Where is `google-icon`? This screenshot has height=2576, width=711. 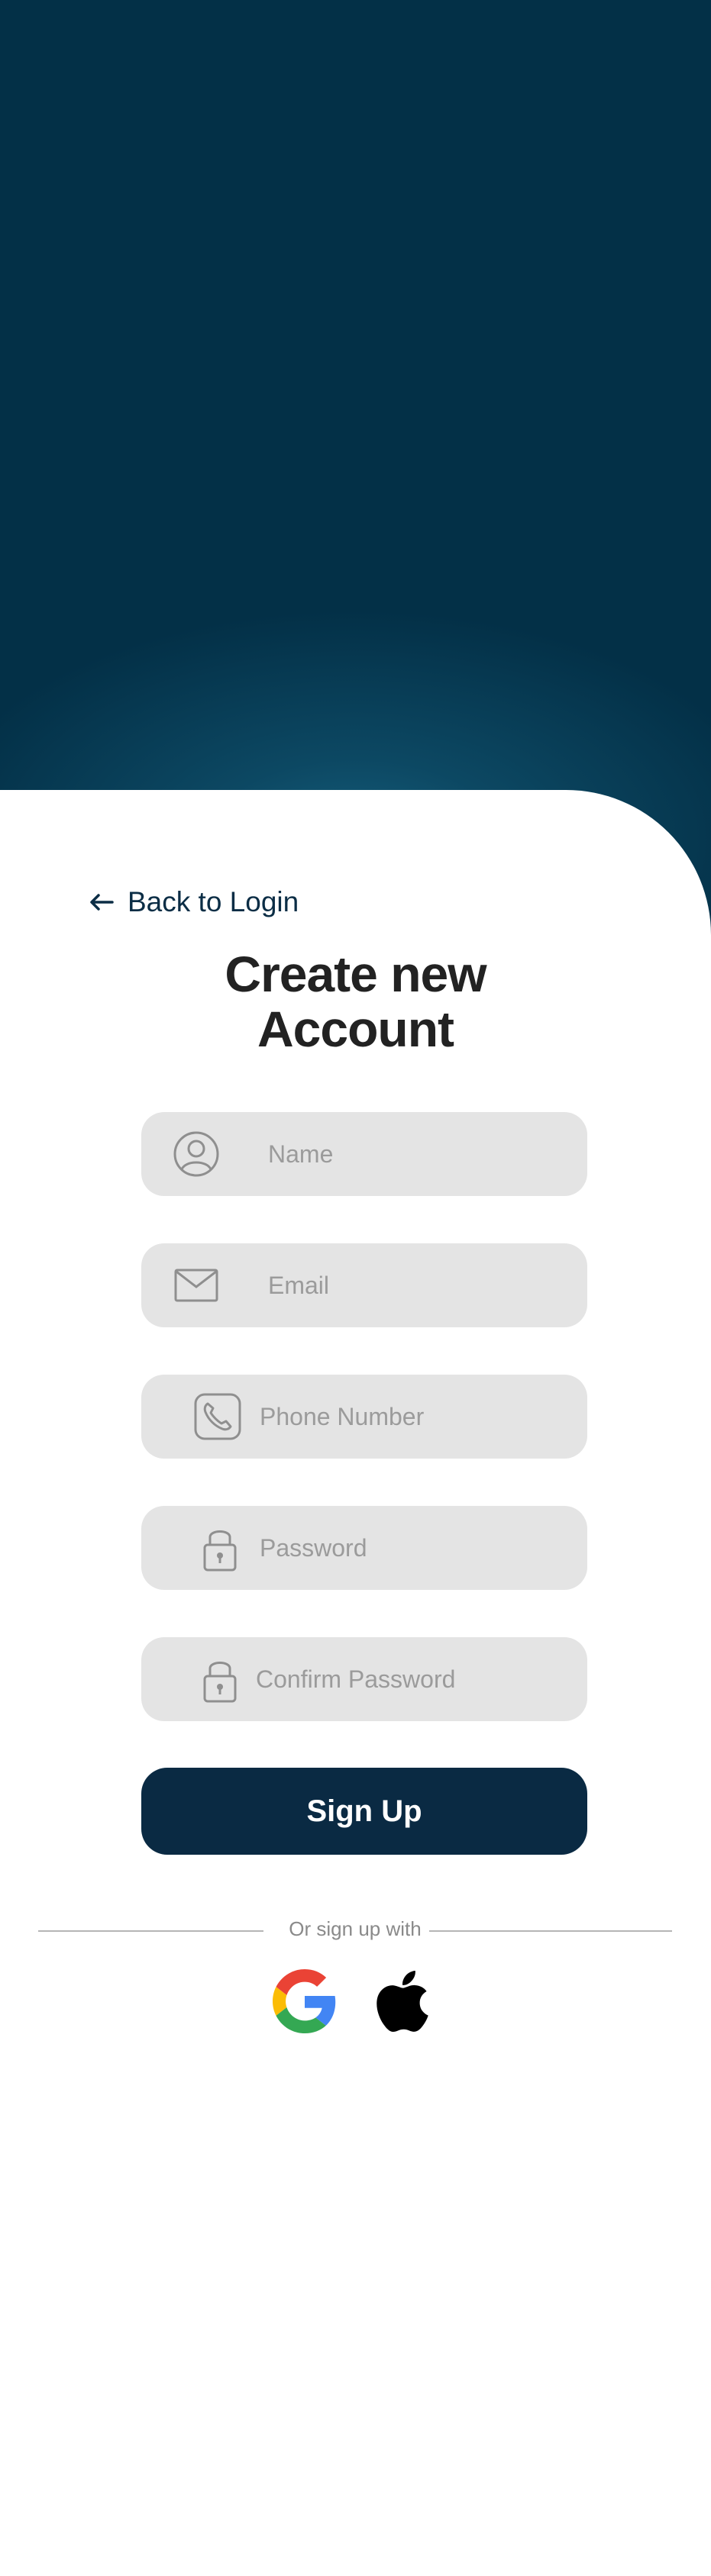
google-icon is located at coordinates (304, 2001).